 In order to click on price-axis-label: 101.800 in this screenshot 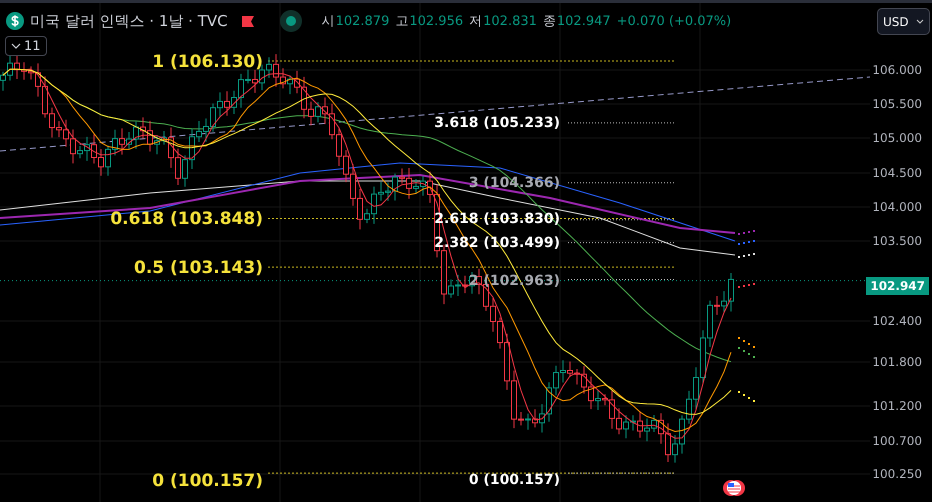, I will do `click(897, 362)`.